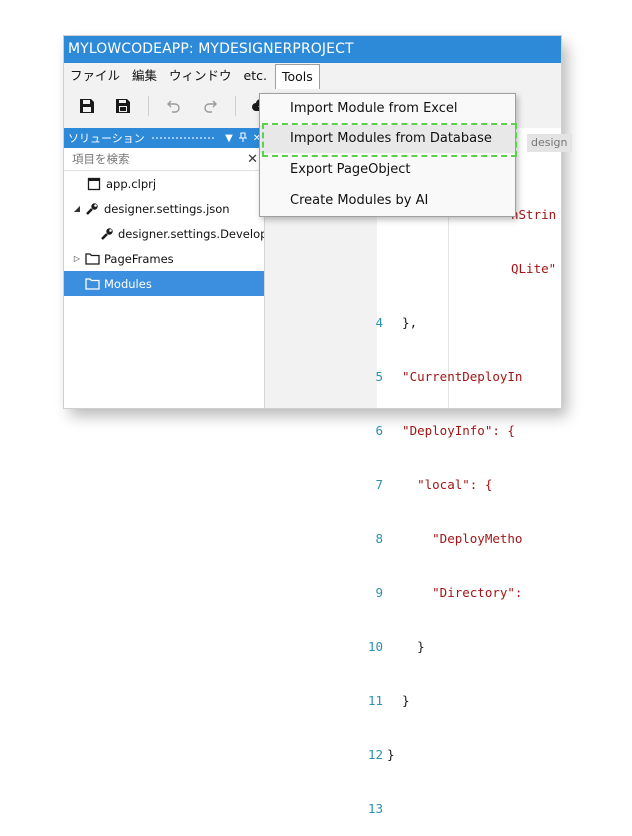  Describe the element at coordinates (388, 700) in the screenshot. I see `code-line: 11 }` at that location.